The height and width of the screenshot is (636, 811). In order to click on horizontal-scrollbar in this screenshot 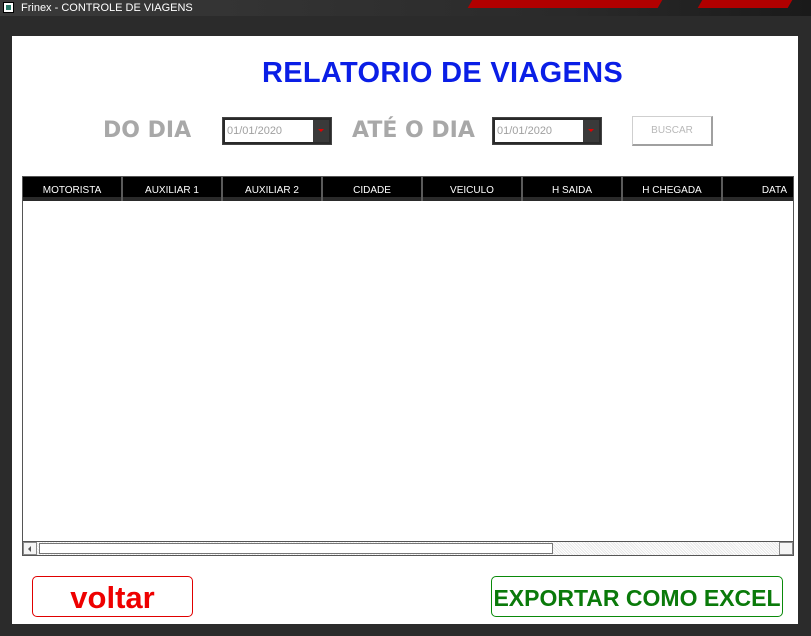, I will do `click(408, 548)`.